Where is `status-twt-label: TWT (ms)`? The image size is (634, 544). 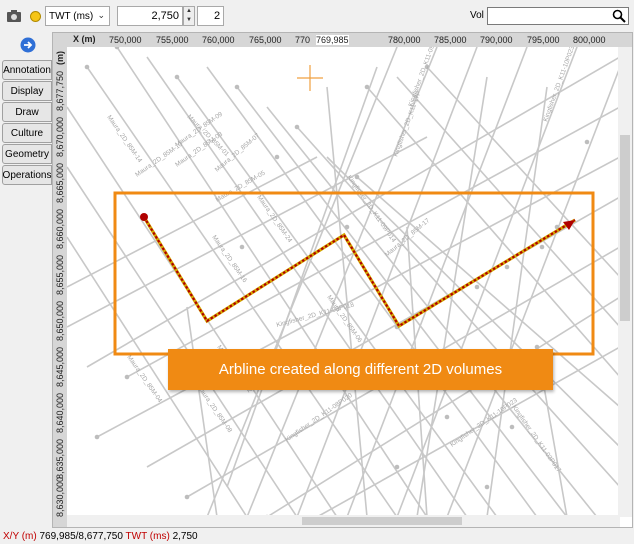
status-twt-label: TWT (ms) is located at coordinates (147, 536).